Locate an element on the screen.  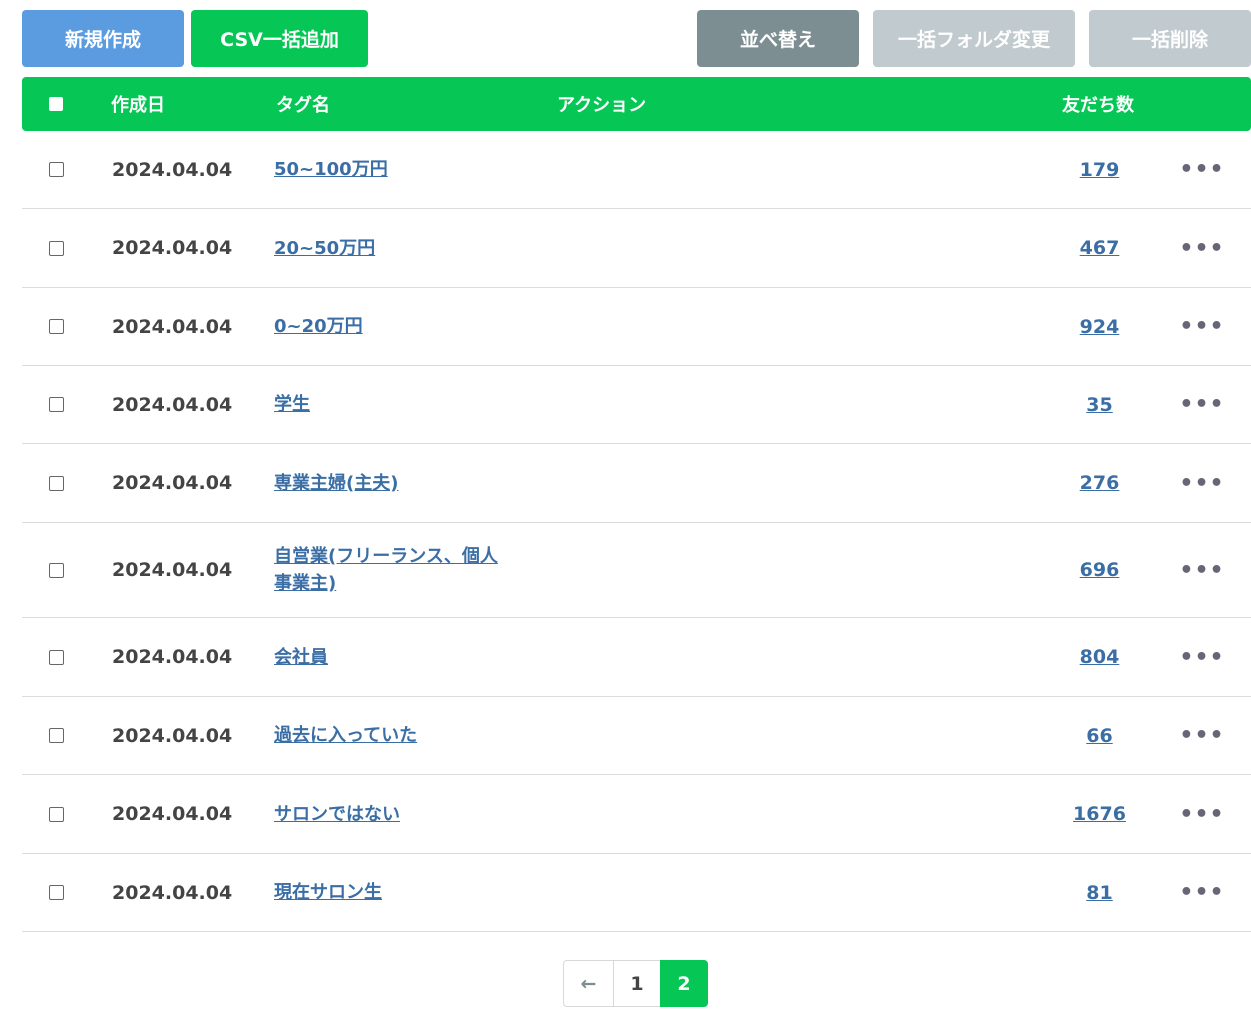
row-friend-count: 276 is located at coordinates (1100, 483).